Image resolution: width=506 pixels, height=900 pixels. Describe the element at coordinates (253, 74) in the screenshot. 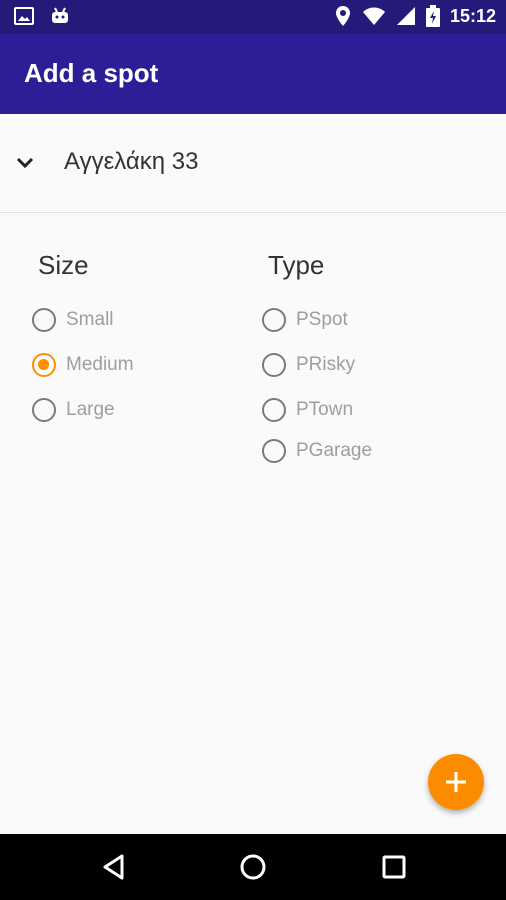

I see `app-bar: Add a spot` at that location.